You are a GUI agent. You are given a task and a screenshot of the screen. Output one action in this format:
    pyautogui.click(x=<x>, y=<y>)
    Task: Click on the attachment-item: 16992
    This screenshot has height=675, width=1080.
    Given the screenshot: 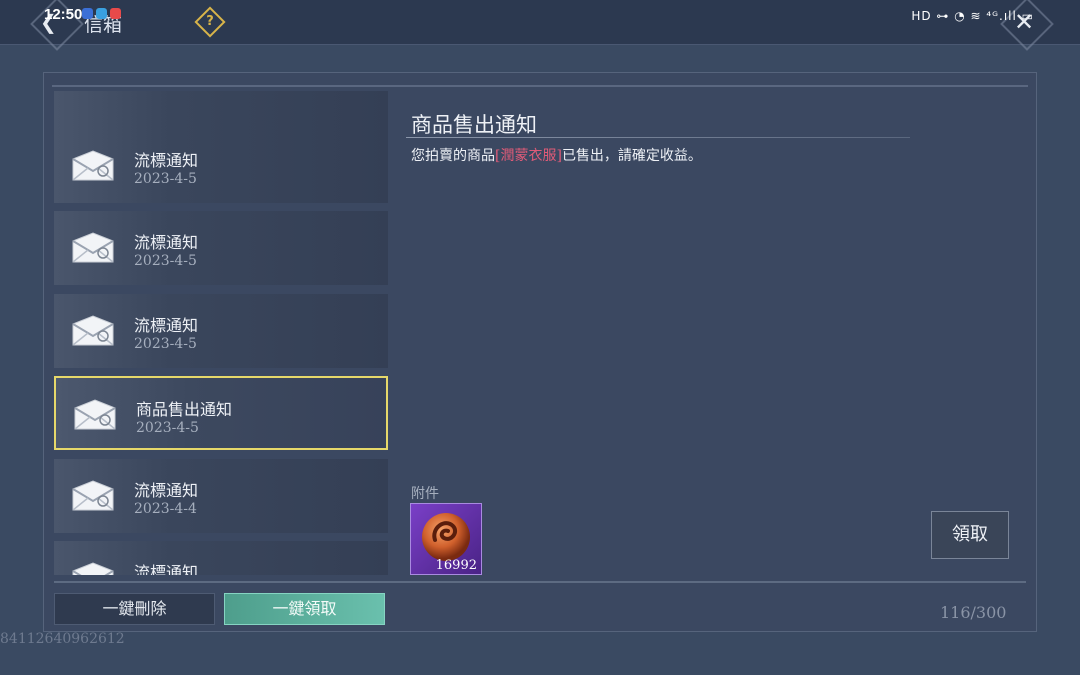 What is the action you would take?
    pyautogui.click(x=446, y=539)
    